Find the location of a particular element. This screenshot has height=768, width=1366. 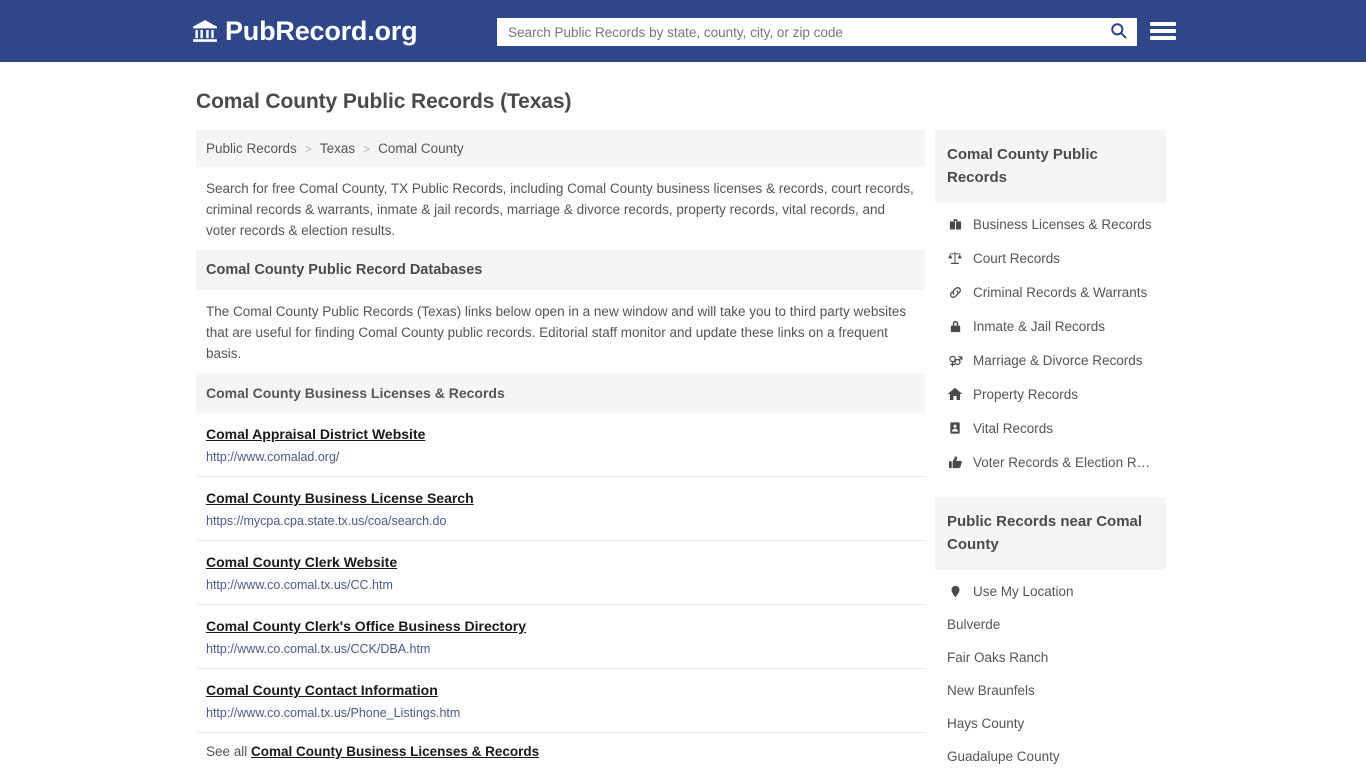

record-link-title: Comal Appraisal District Website is located at coordinates (315, 434).